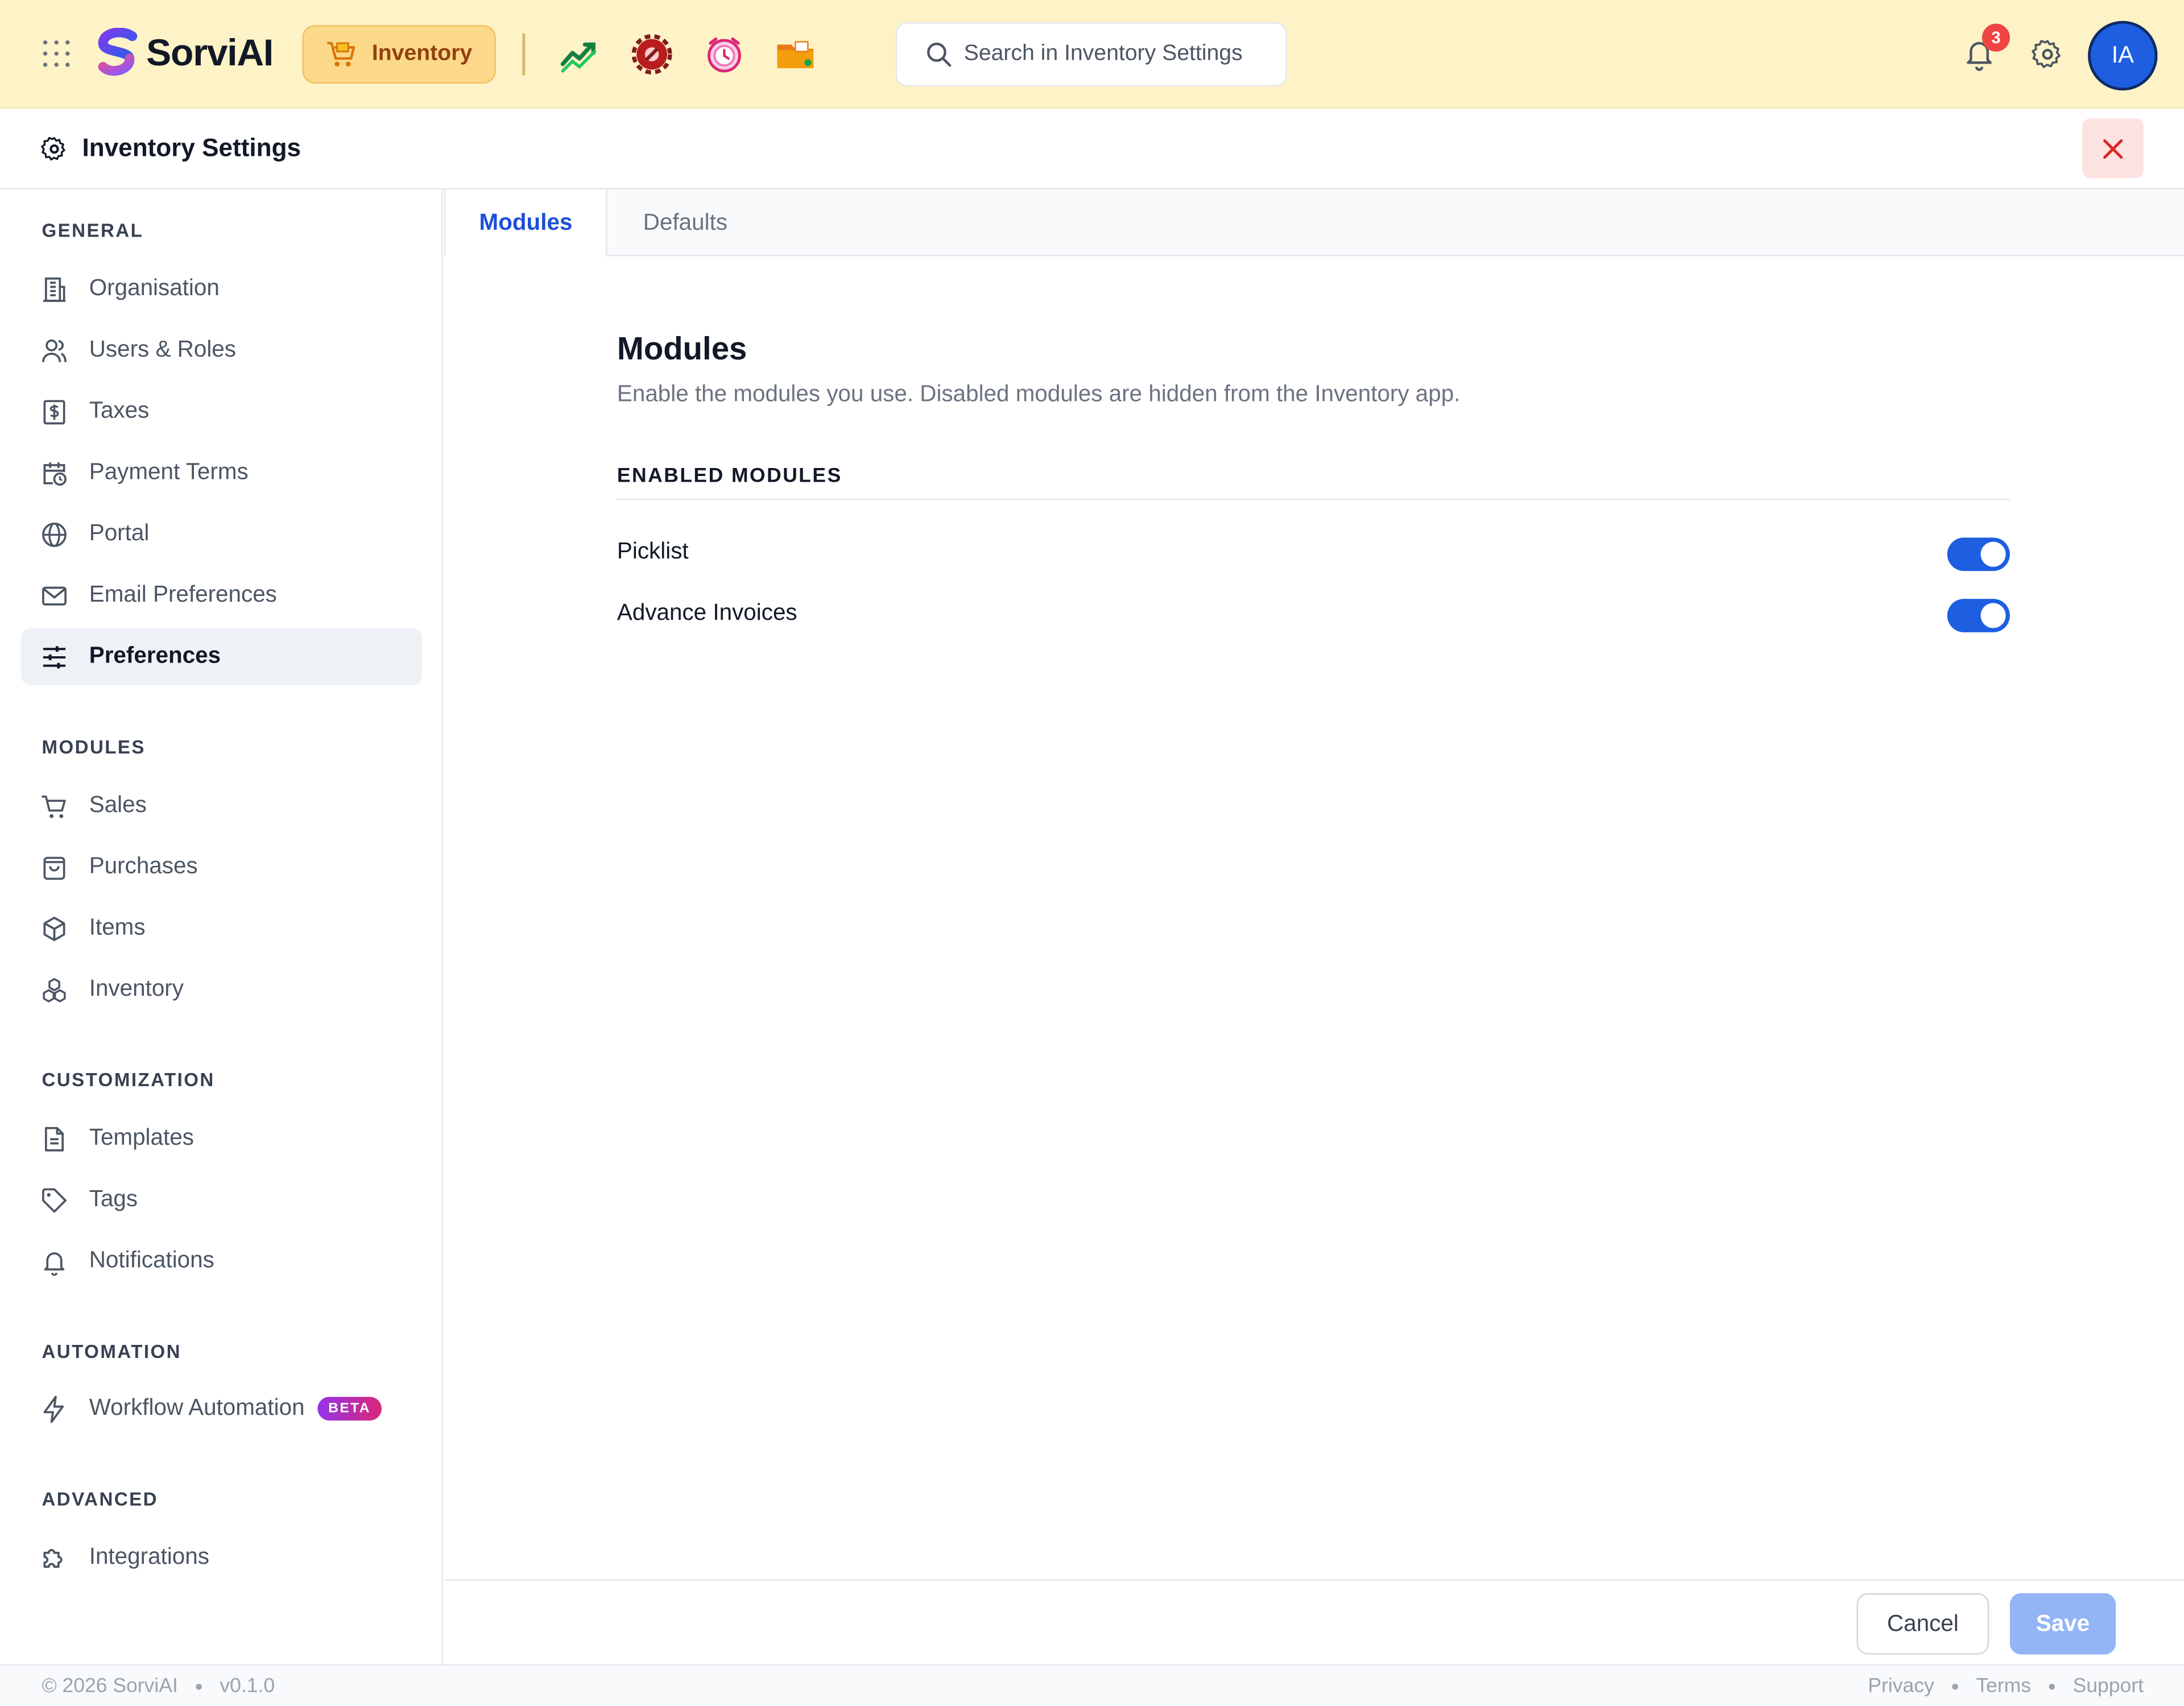  What do you see at coordinates (117, 927) in the screenshot?
I see `sidebar-item-label: Items` at bounding box center [117, 927].